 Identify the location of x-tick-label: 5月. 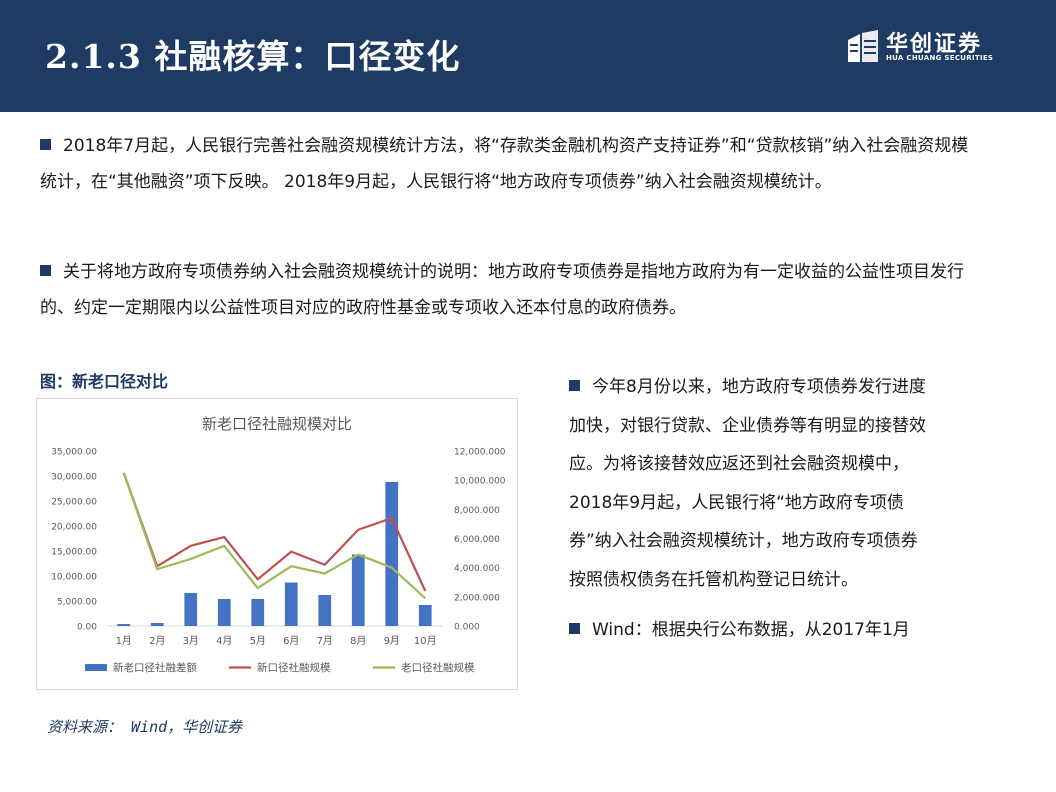
(258, 641).